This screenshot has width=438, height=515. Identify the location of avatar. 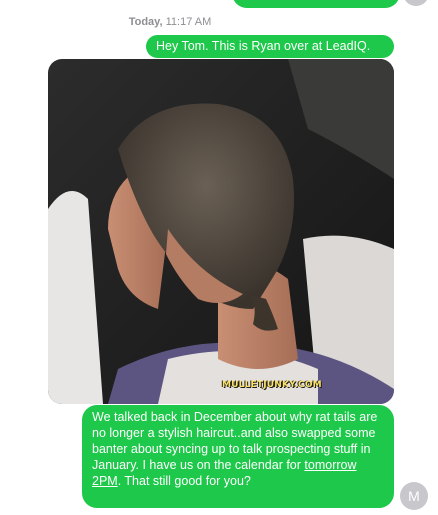
(416, 3).